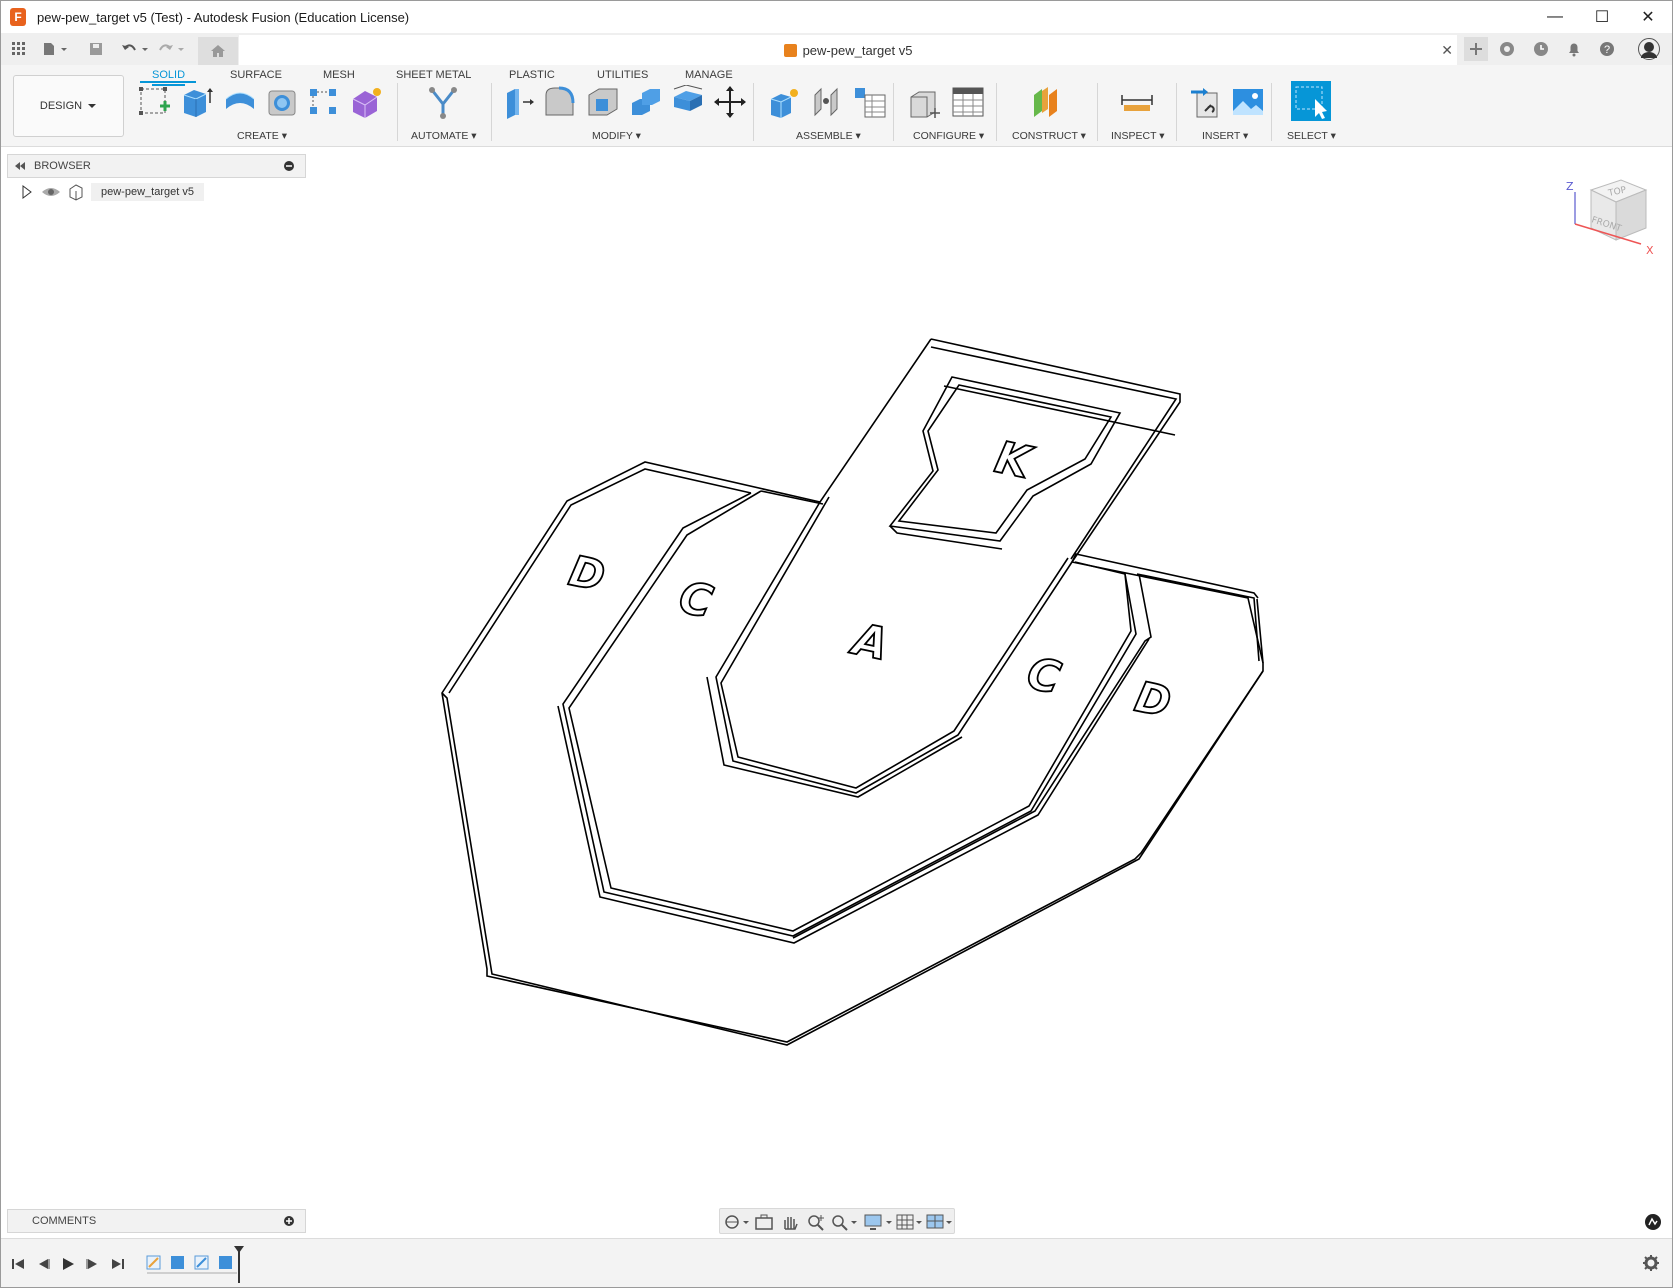  I want to click on add-comment-icon, so click(289, 1221).